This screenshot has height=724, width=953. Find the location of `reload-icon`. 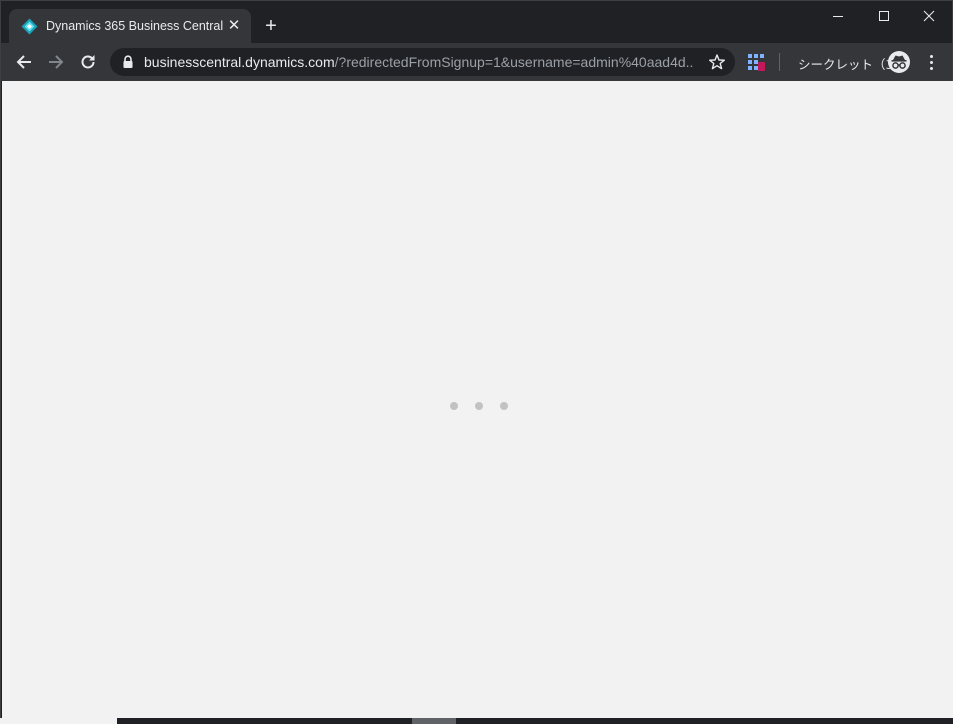

reload-icon is located at coordinates (88, 62).